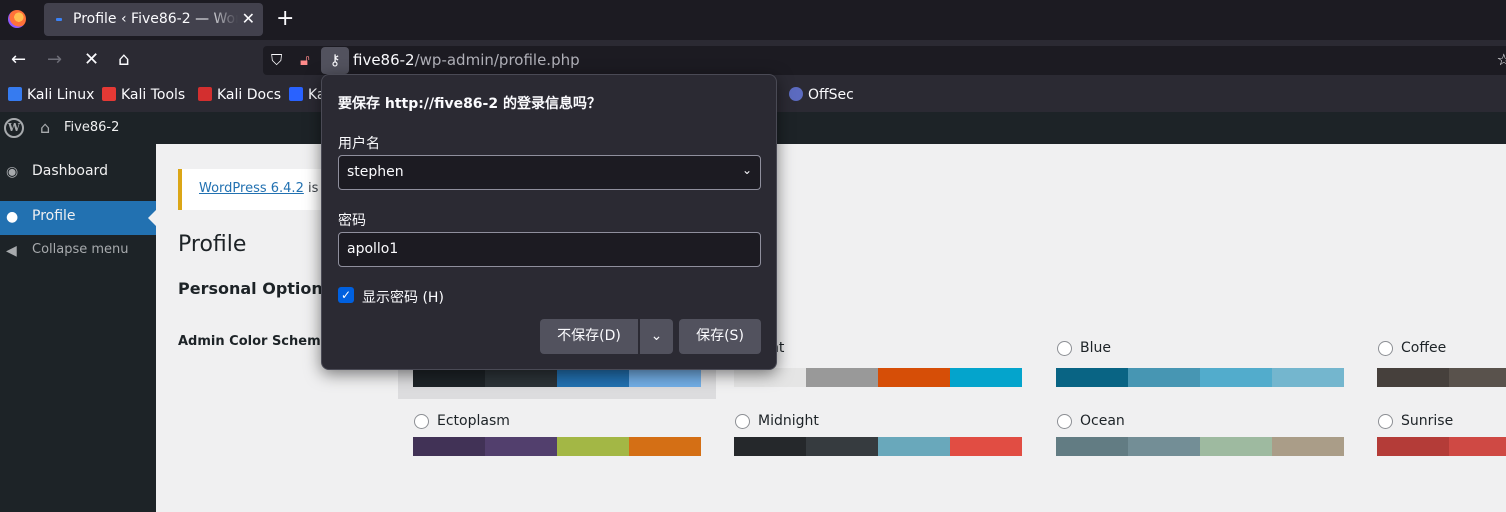  I want to click on stop-icon: ✕, so click(91, 59).